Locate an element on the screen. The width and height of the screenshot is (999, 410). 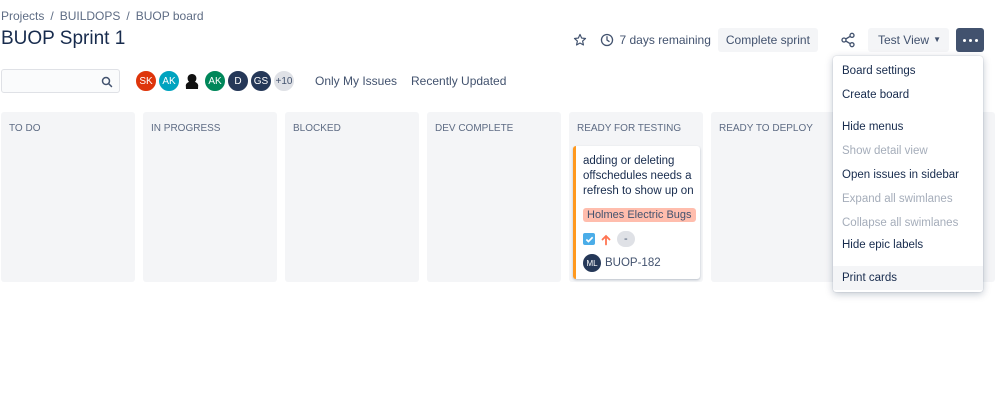
breadcrumb-projects: Projects is located at coordinates (22, 16).